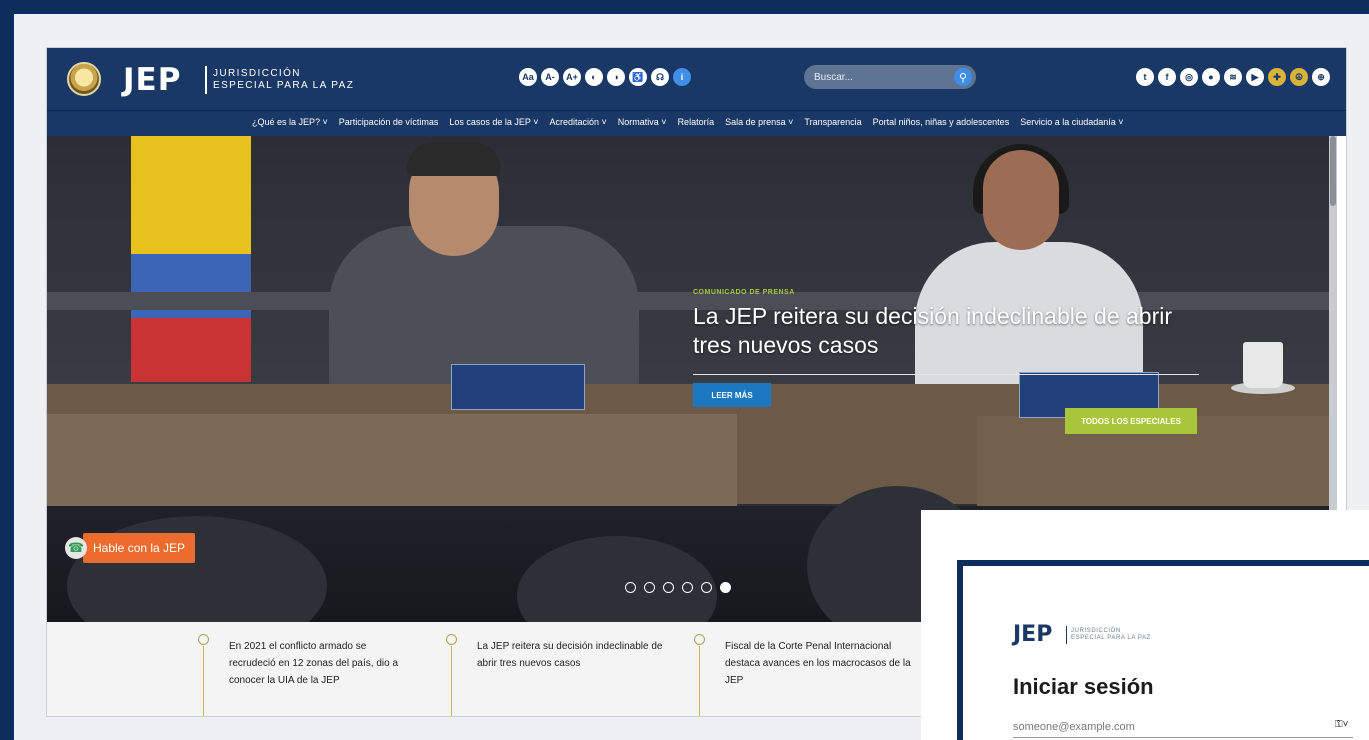 Image resolution: width=1369 pixels, height=740 pixels. I want to click on jep-logo: JEP, so click(152, 80).